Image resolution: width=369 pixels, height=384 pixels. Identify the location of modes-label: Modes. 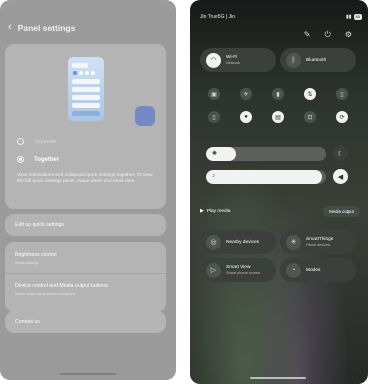
(313, 270).